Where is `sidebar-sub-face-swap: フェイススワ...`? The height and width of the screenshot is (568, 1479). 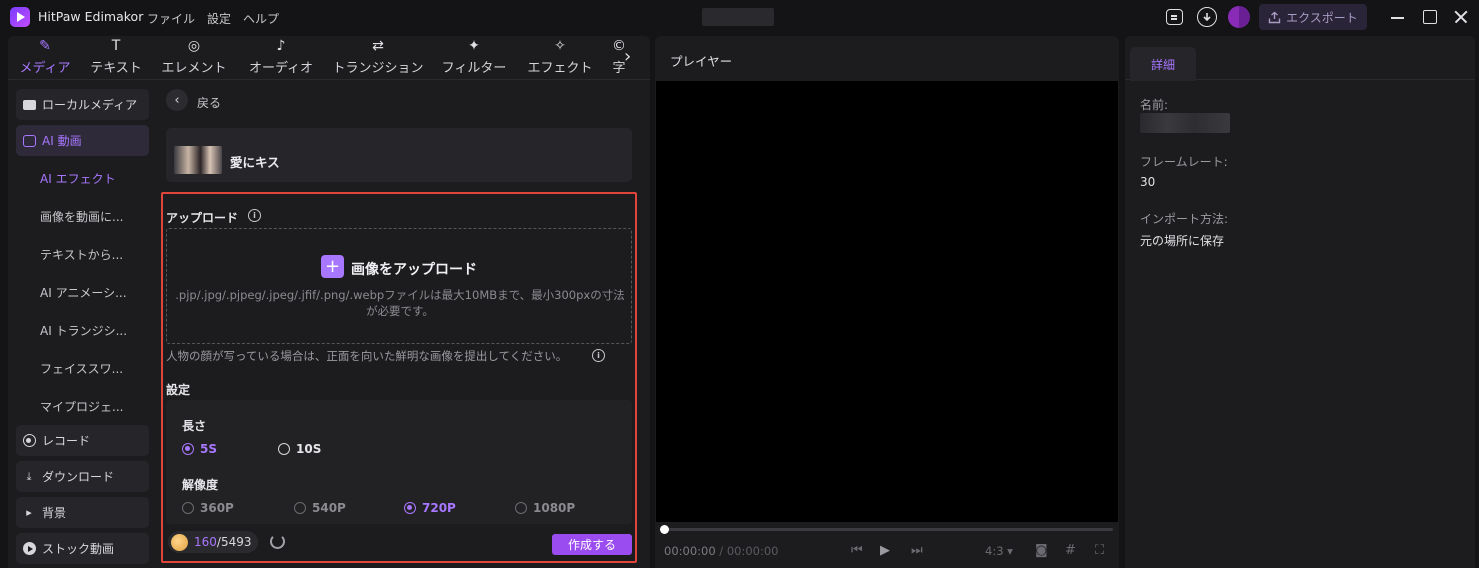
sidebar-sub-face-swap: フェイススワ... is located at coordinates (81, 368).